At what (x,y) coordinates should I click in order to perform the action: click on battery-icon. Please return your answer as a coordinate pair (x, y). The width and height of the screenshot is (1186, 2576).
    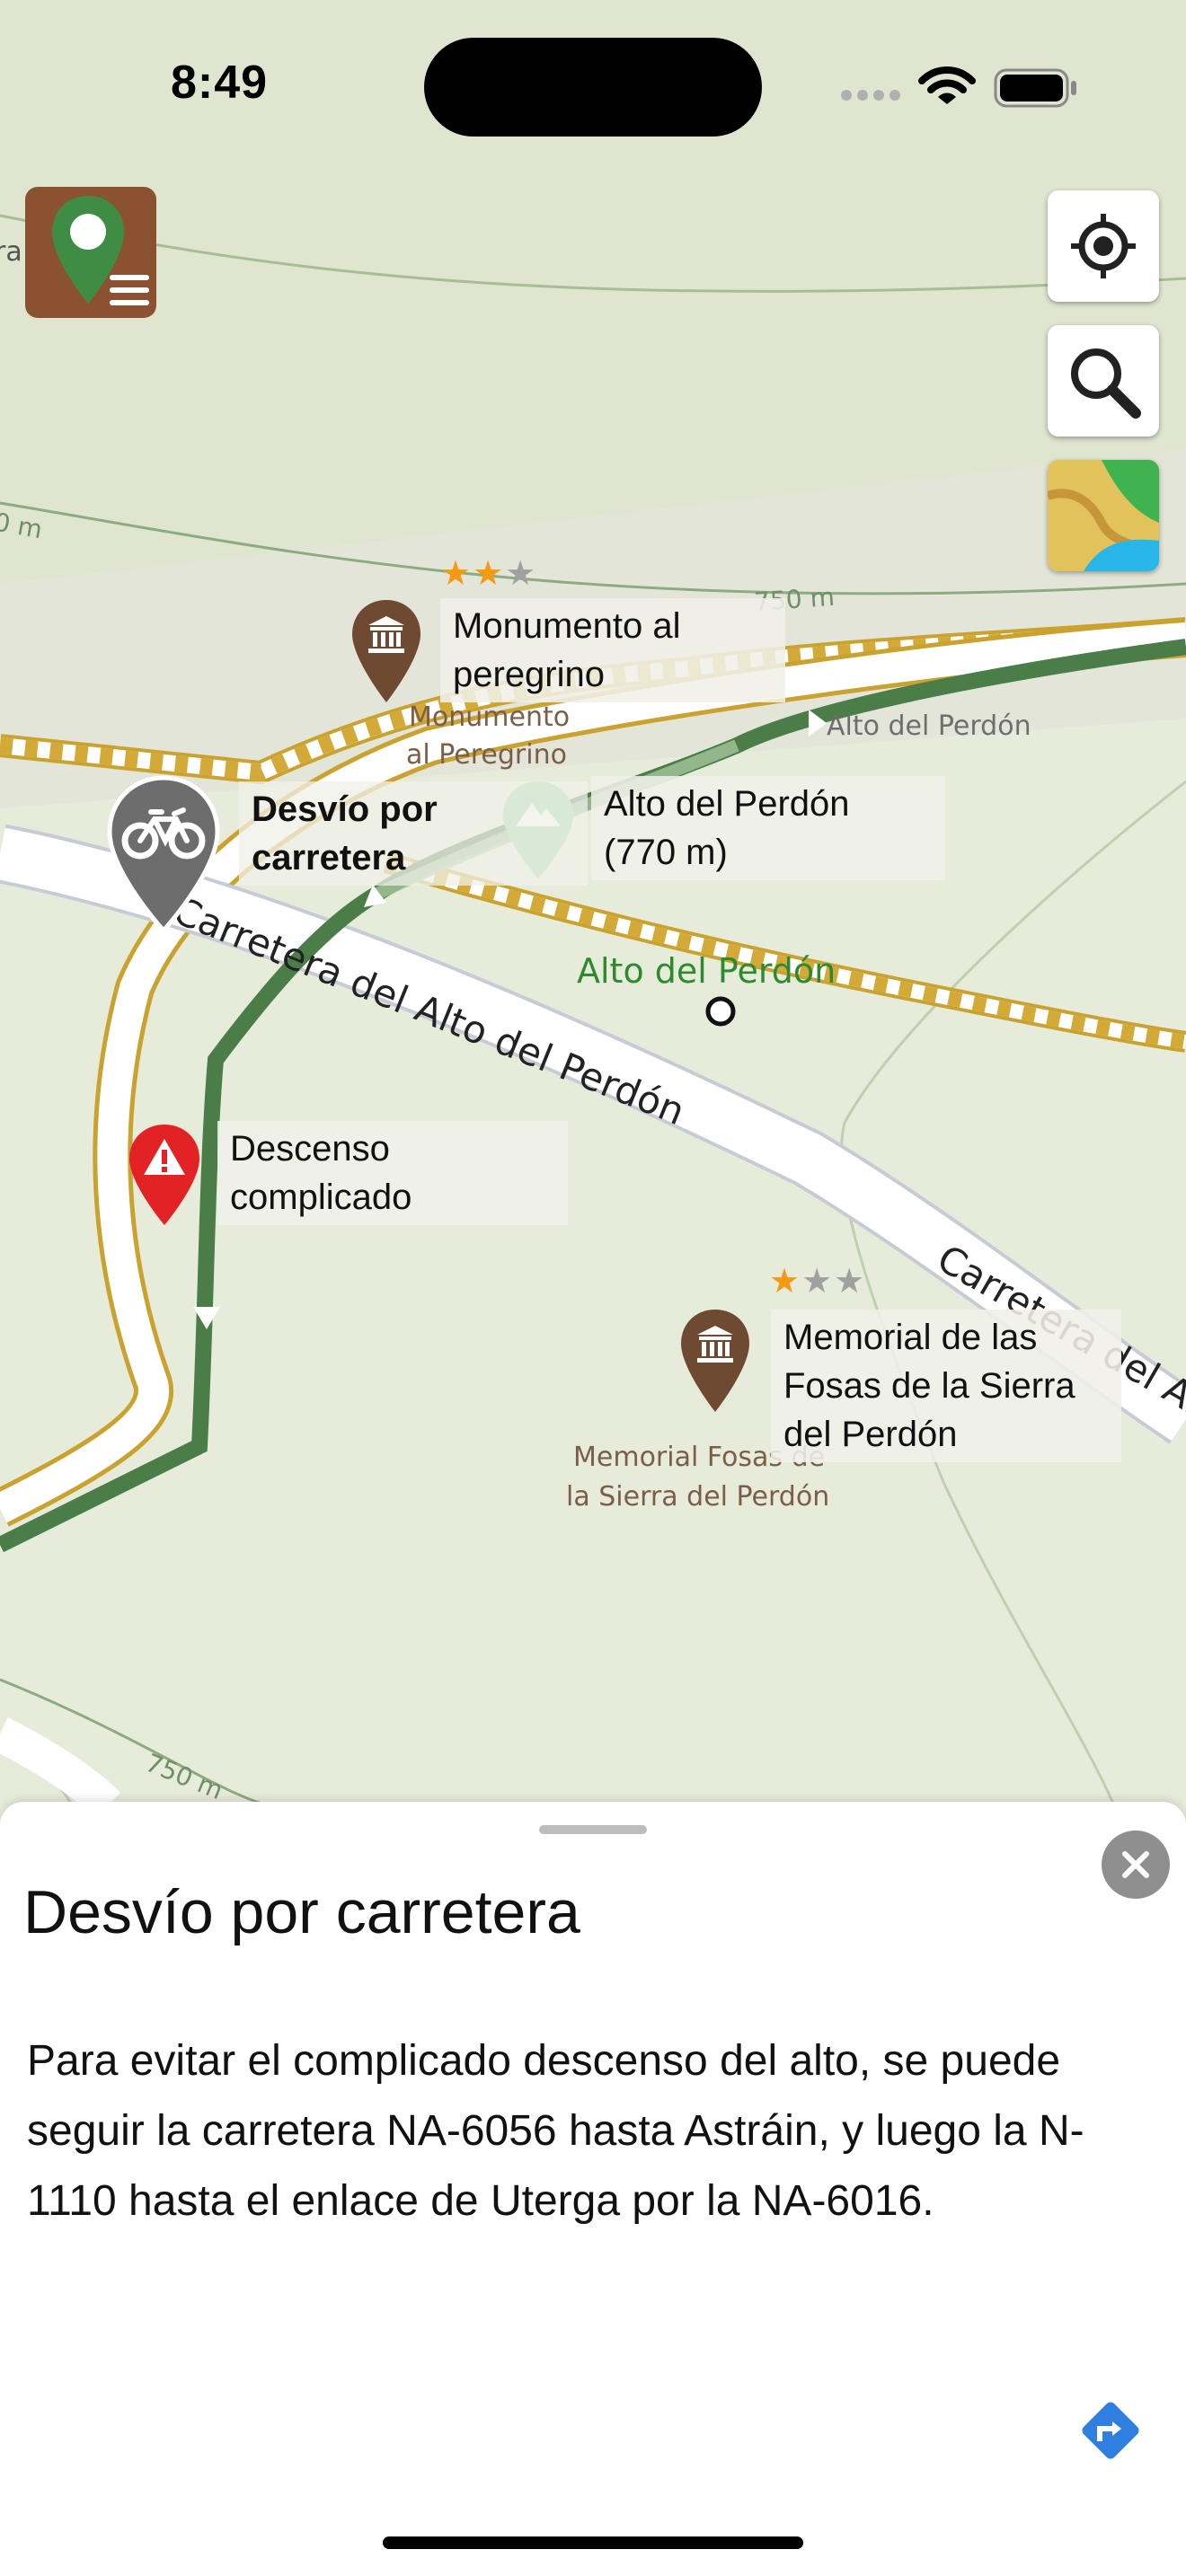
    Looking at the image, I should click on (1035, 88).